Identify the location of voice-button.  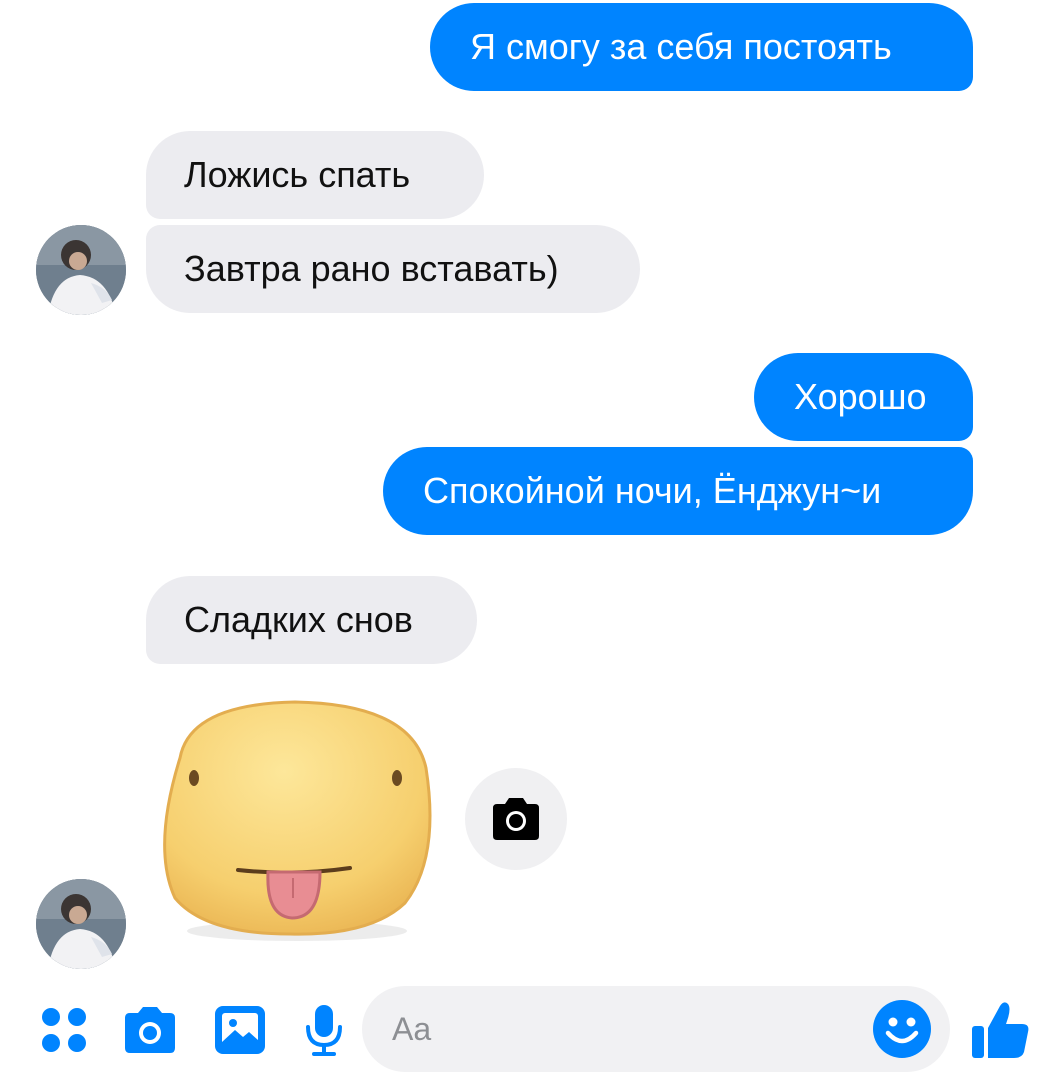
(324, 1030).